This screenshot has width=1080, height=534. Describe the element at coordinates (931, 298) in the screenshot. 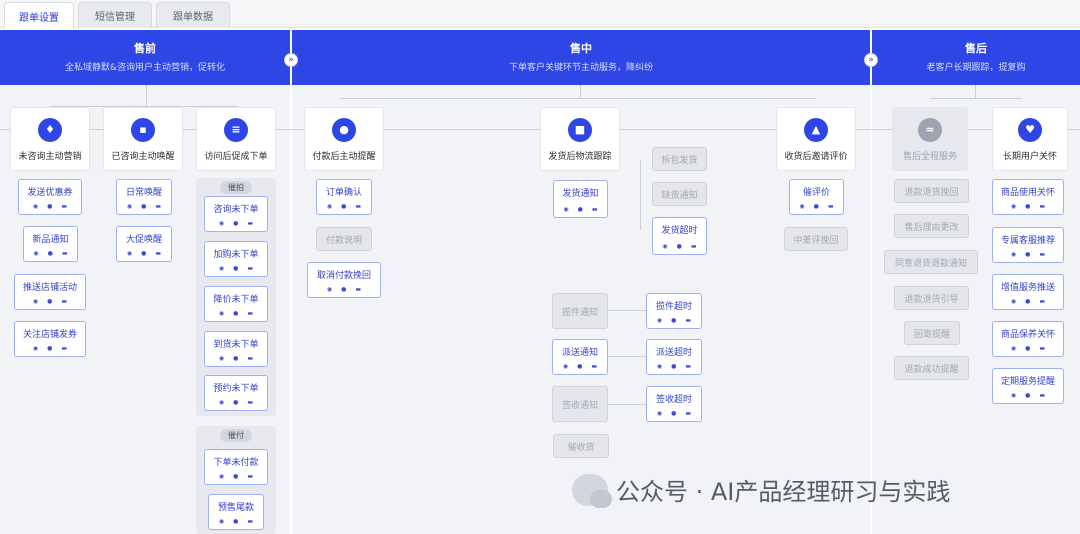

I see `action-card-disabled: 退款退货引导` at that location.